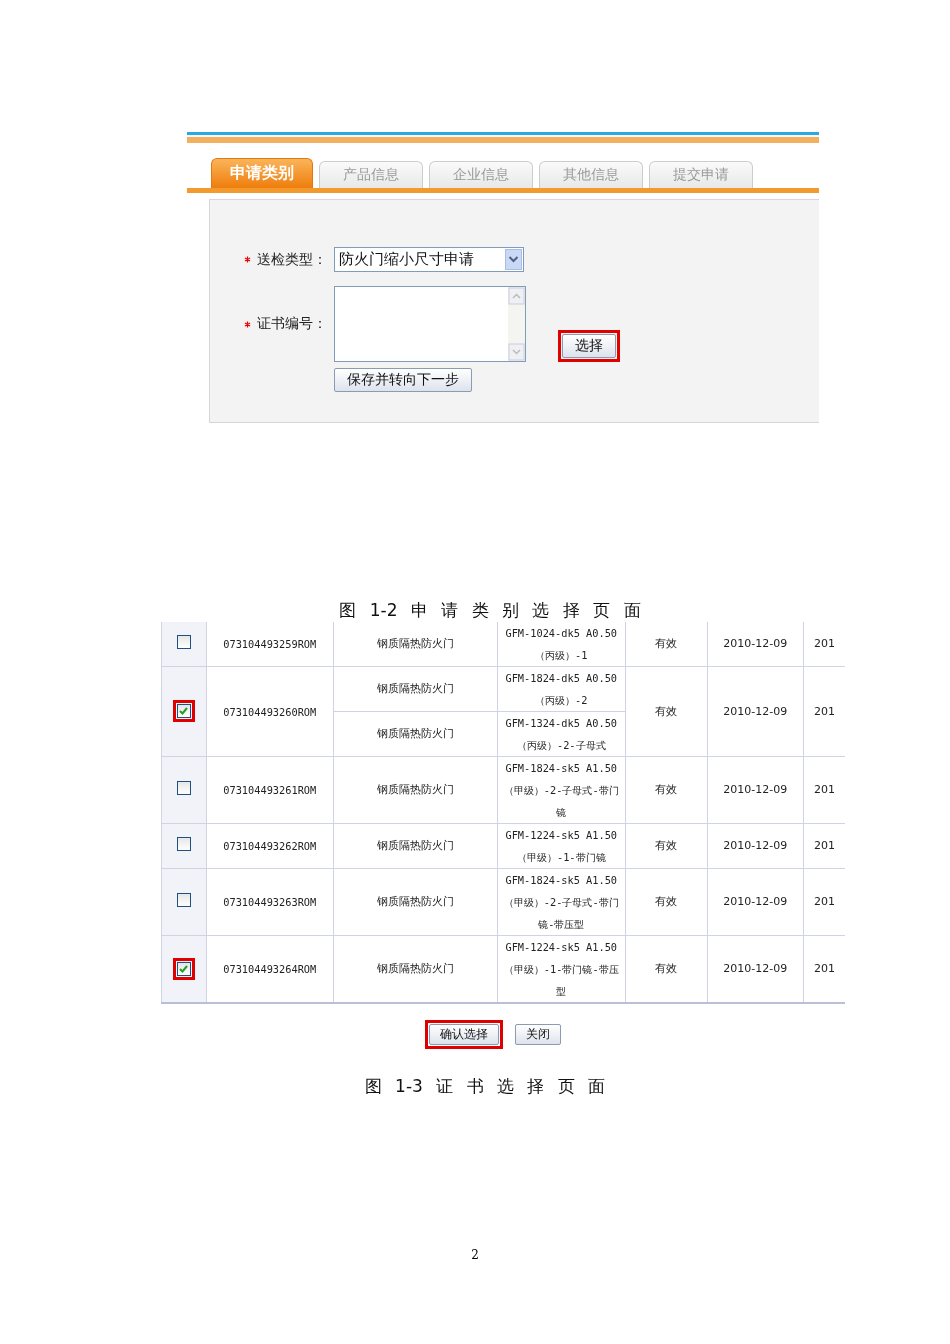 This screenshot has height=1344, width=950. Describe the element at coordinates (270, 902) in the screenshot. I see `table-cell: 073104493263ROM` at that location.